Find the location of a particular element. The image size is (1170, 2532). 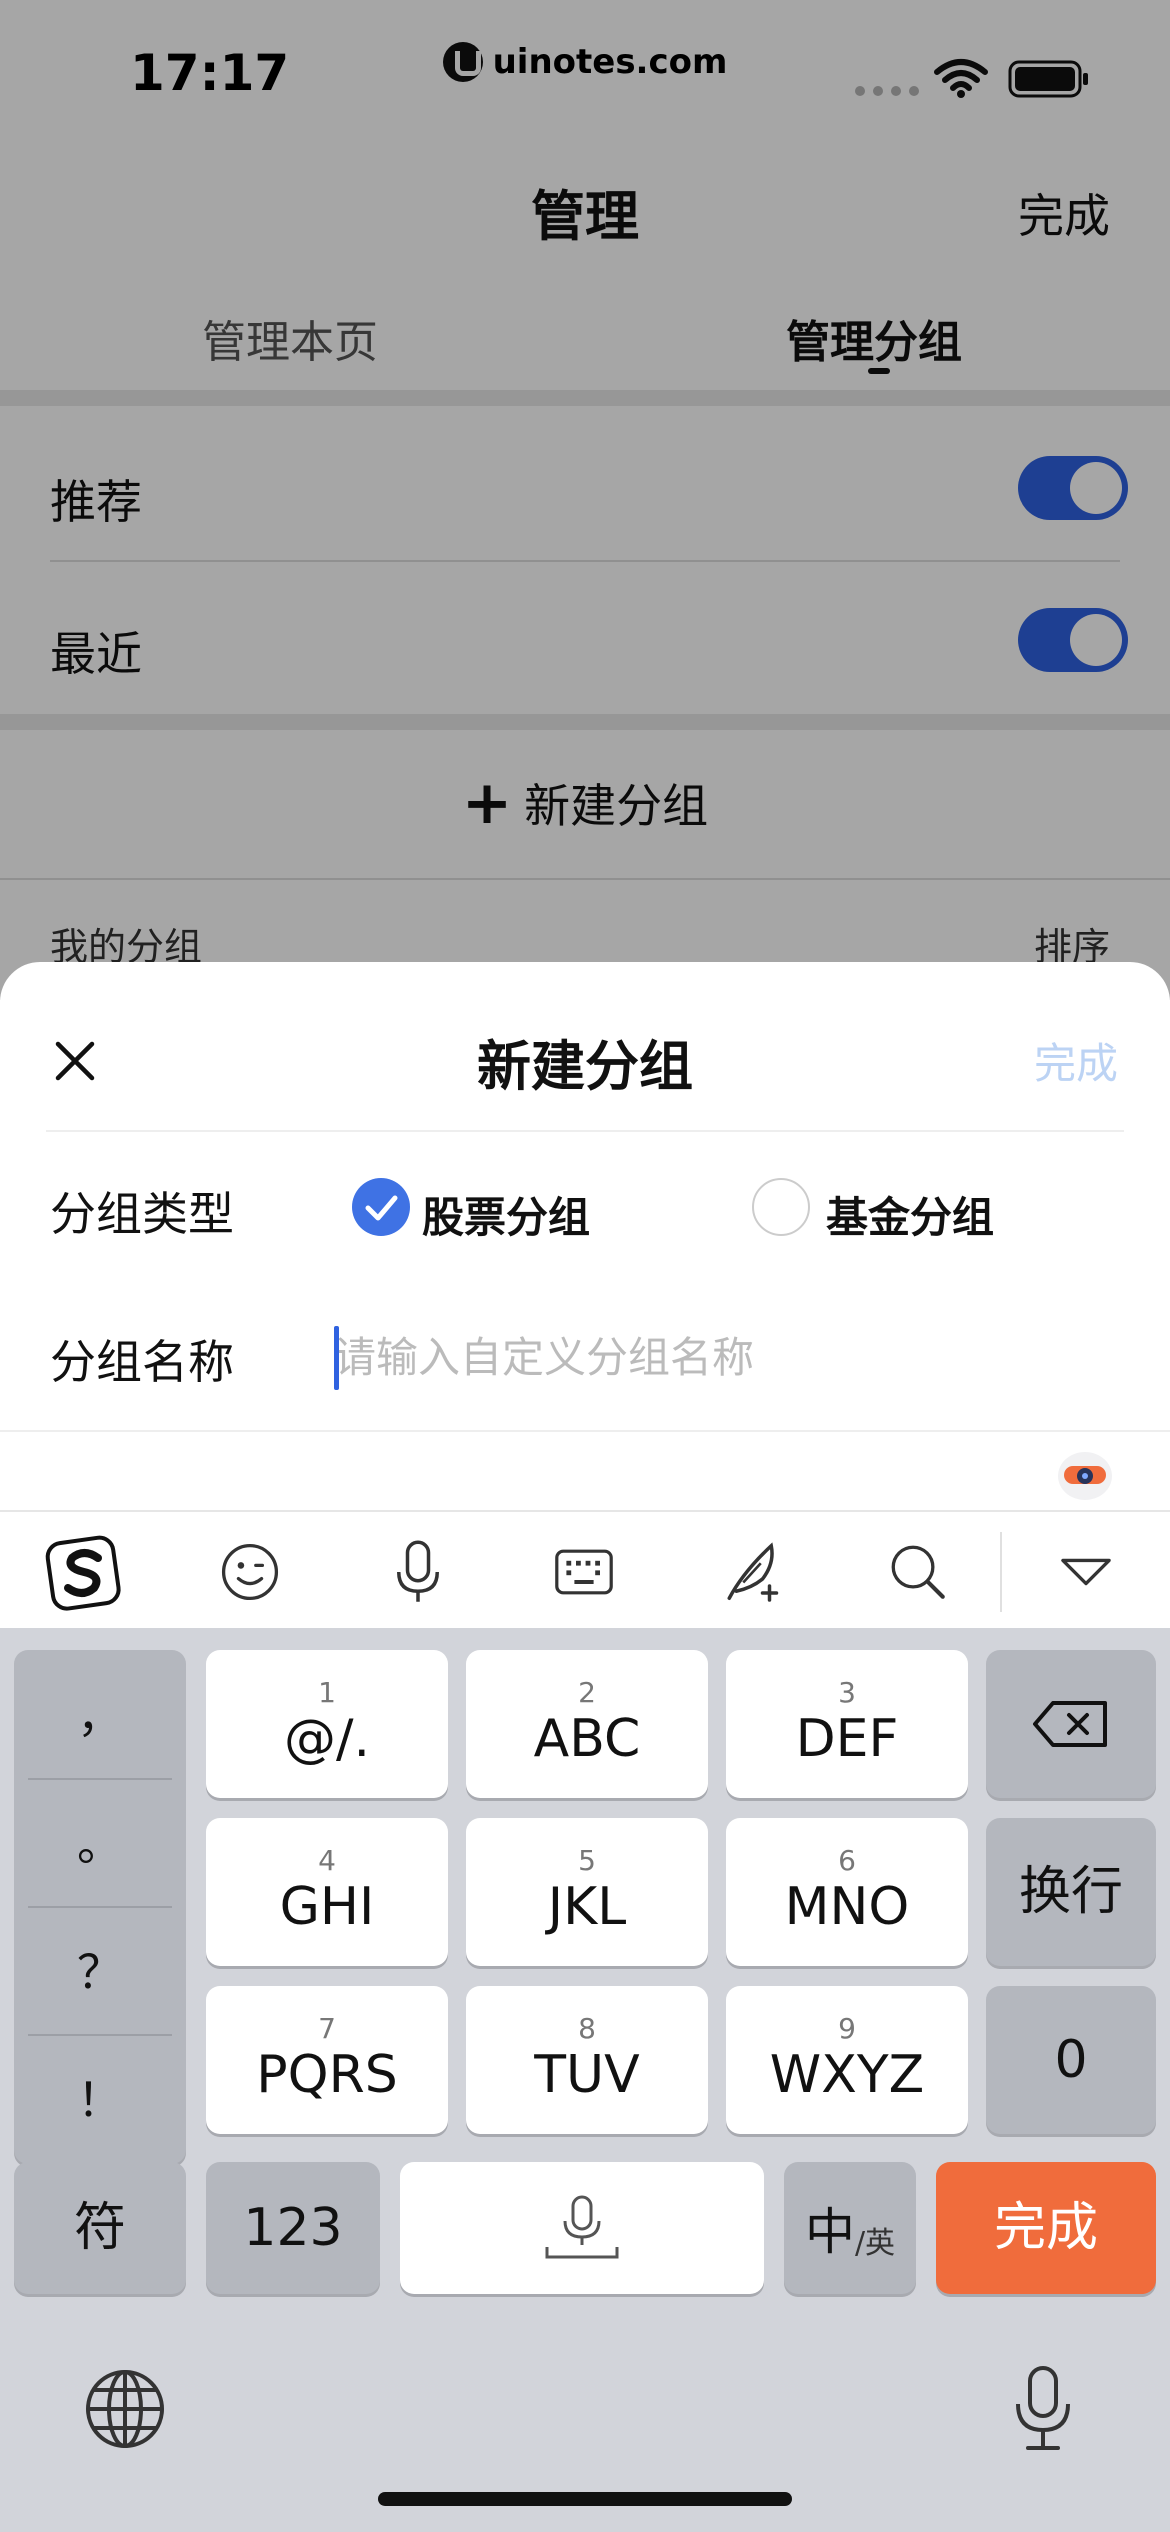

globe-icon is located at coordinates (125, 2409).